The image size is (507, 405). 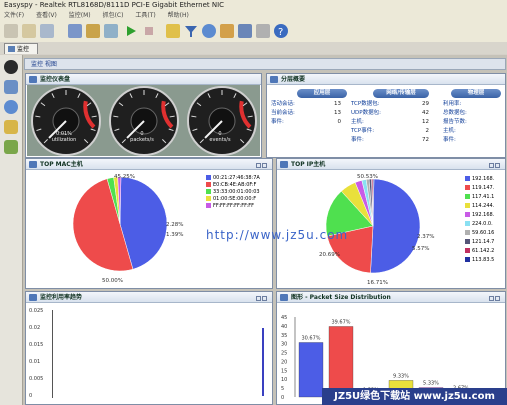 I want to click on layer-net-row: TCP数据包:, so click(x=365, y=104).